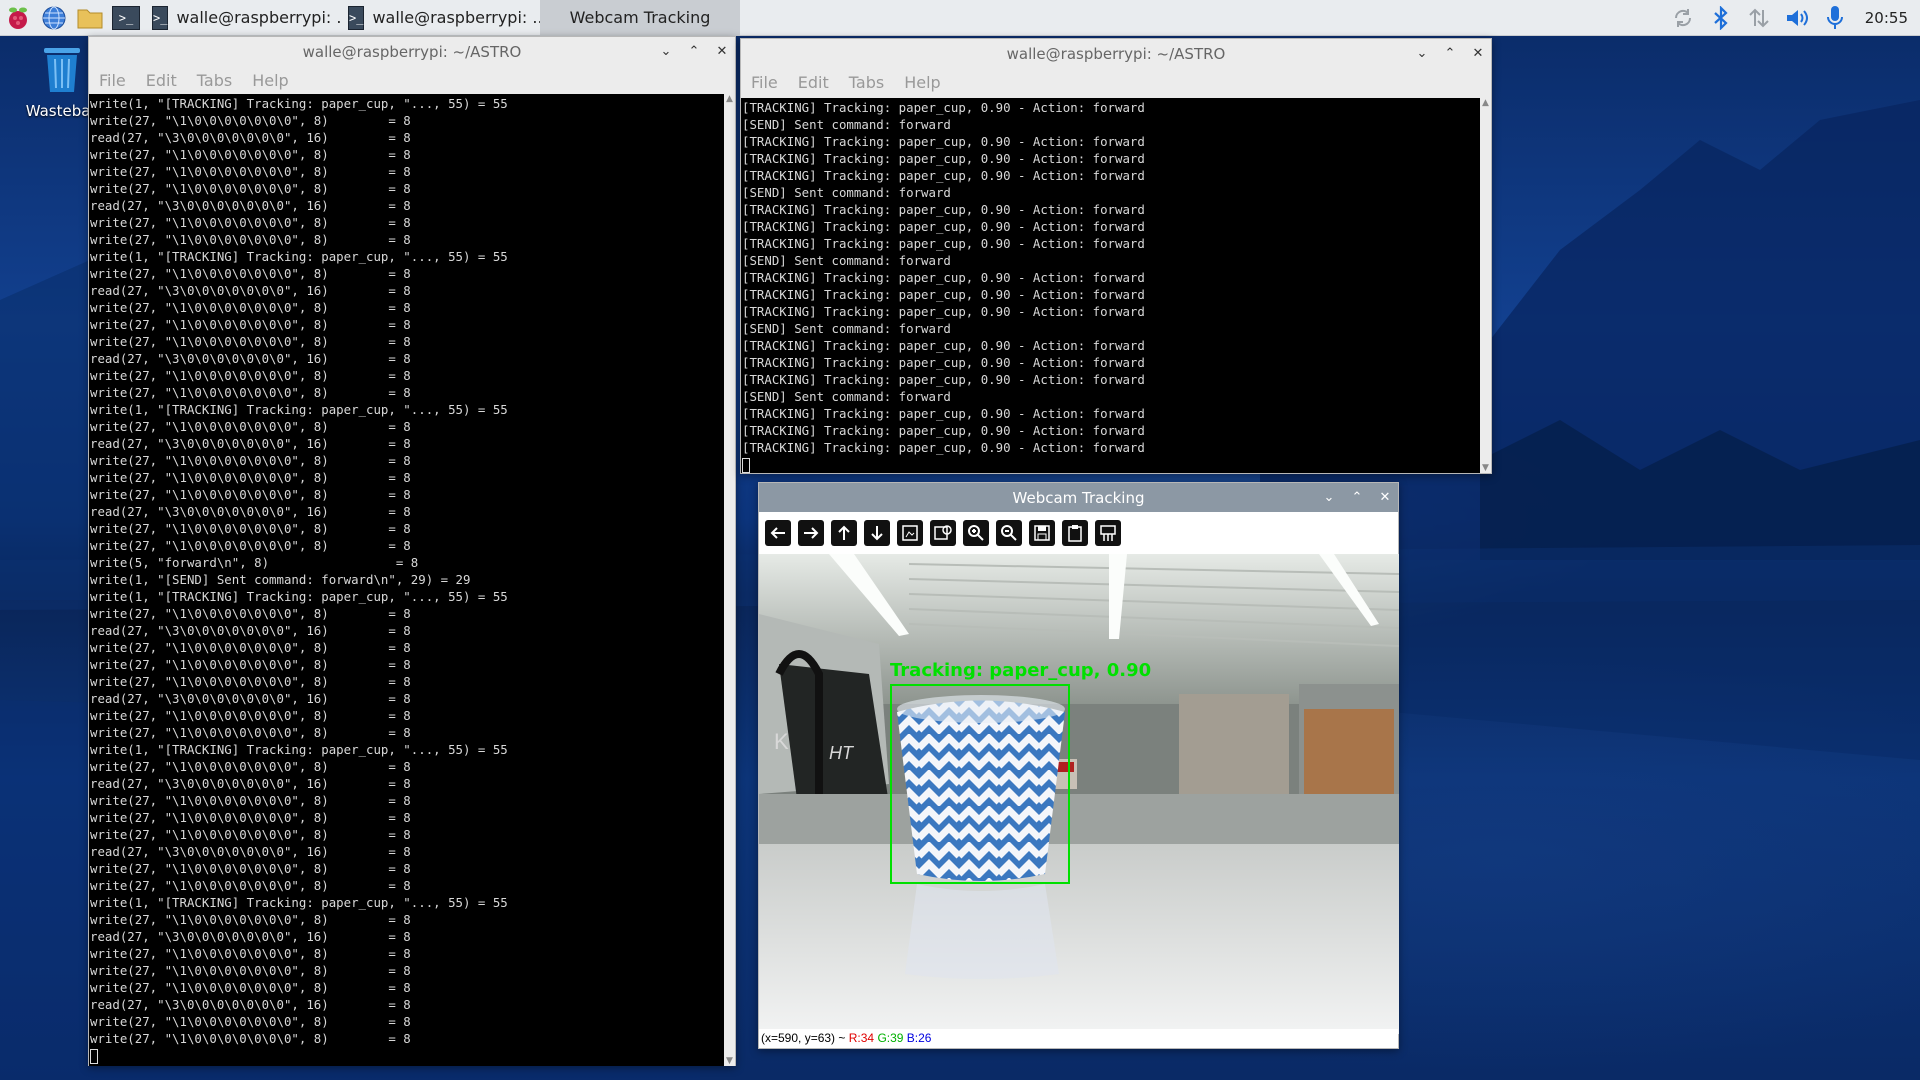 This screenshot has width=1920, height=1080. I want to click on pan-right-icon, so click(811, 533).